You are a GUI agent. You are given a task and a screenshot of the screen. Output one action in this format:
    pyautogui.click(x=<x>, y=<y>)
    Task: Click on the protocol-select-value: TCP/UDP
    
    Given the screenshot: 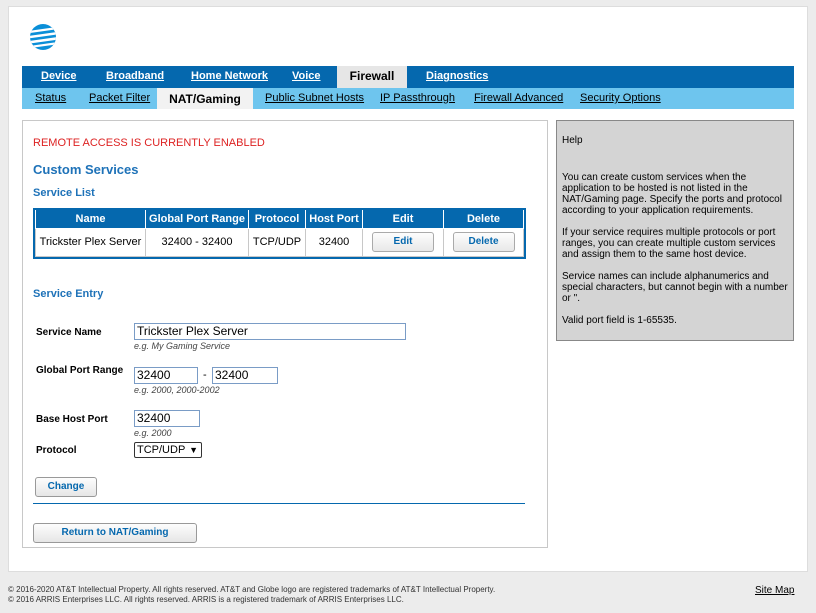 What is the action you would take?
    pyautogui.click(x=161, y=450)
    